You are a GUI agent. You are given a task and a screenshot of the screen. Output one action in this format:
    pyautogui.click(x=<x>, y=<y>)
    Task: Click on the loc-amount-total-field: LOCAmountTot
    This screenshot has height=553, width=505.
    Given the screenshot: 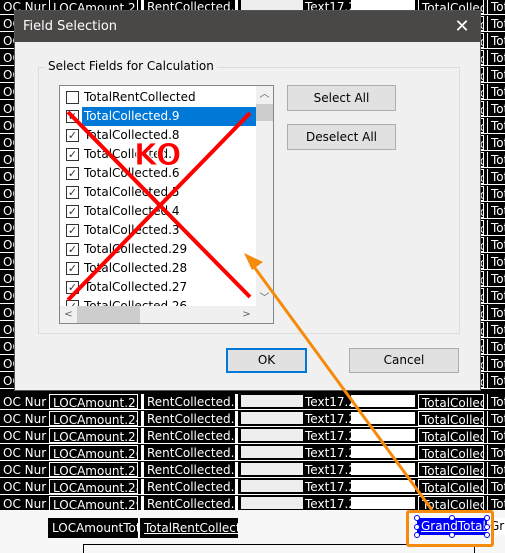 What is the action you would take?
    pyautogui.click(x=93, y=528)
    